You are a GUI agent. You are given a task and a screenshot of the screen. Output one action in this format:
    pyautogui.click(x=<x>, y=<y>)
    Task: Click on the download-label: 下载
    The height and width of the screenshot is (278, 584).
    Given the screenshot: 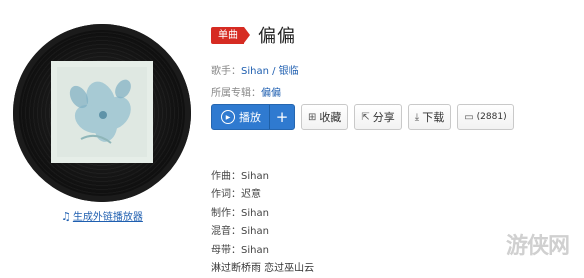 What is the action you would take?
    pyautogui.click(x=433, y=117)
    